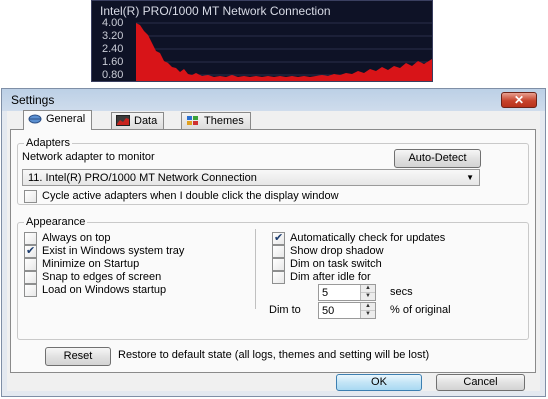 The width and height of the screenshot is (548, 399). Describe the element at coordinates (278, 251) in the screenshot. I see `drop-shadow-checkbox` at that location.